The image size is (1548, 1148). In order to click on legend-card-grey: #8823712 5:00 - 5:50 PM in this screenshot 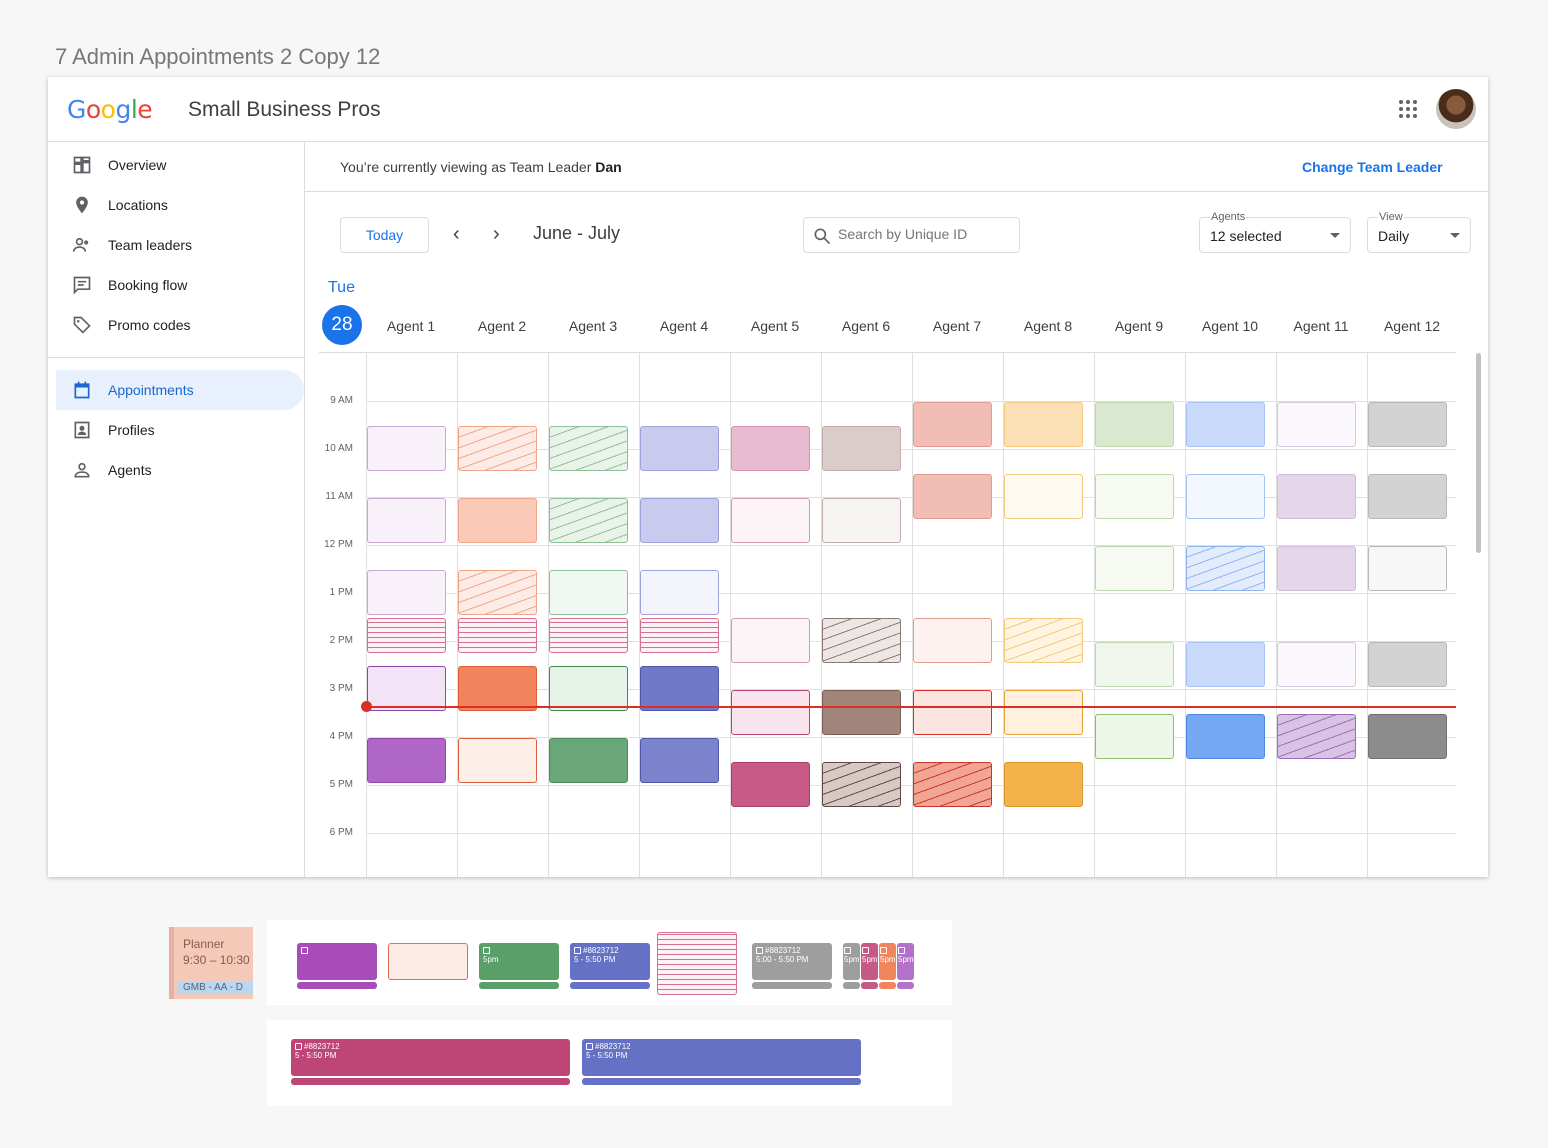, I will do `click(792, 961)`.